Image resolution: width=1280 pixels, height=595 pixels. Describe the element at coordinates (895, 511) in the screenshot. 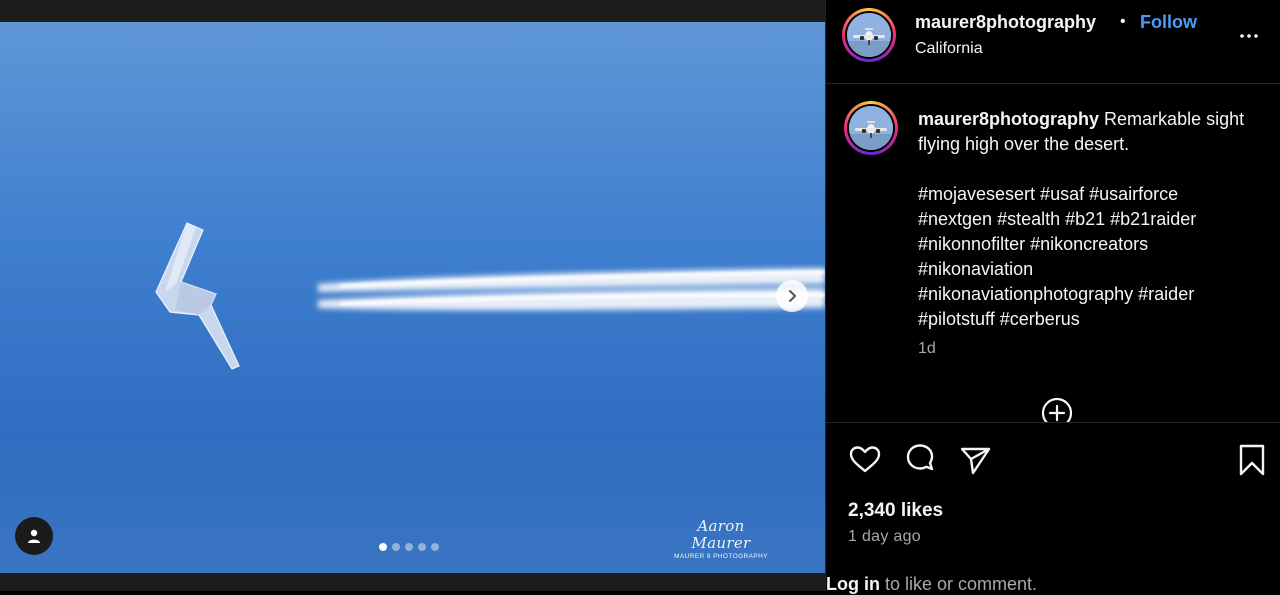

I see `likes-count: 2,340 likes` at that location.